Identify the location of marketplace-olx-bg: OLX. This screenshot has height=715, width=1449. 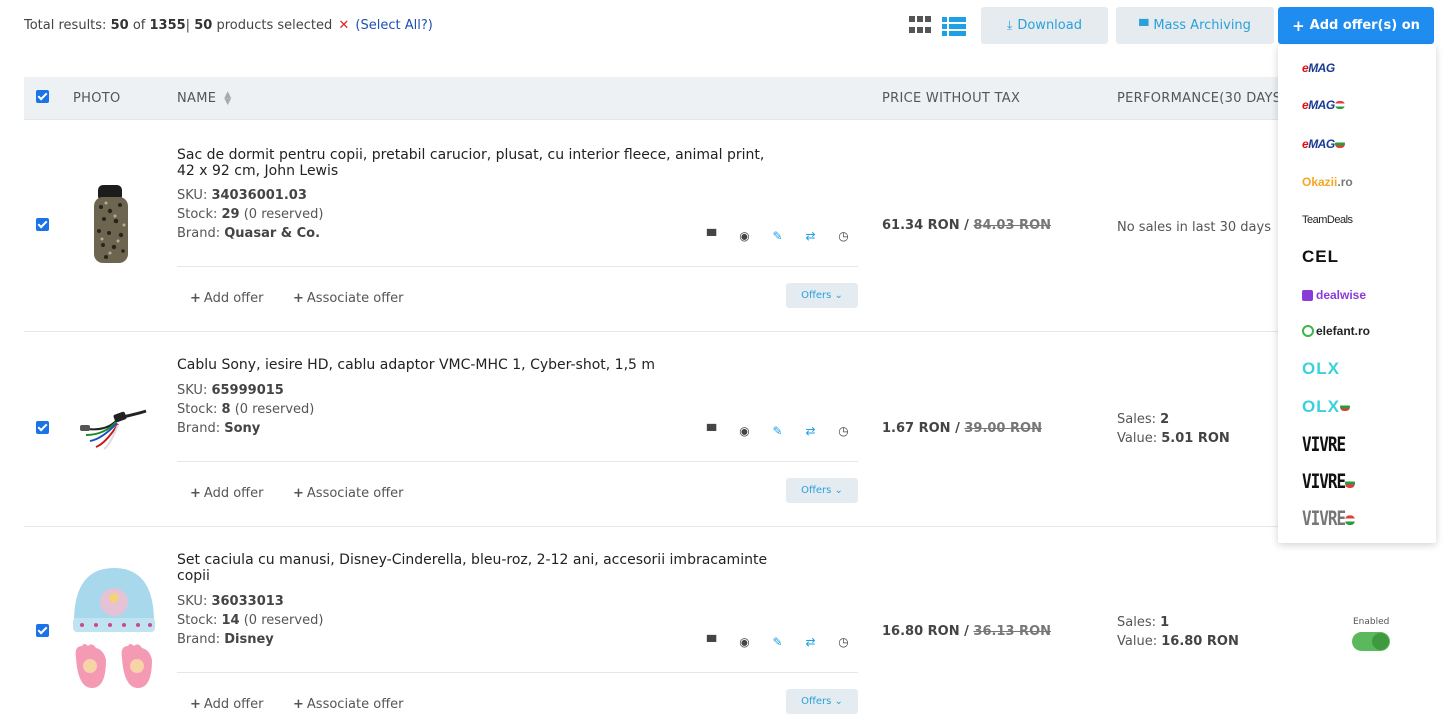
(1326, 407).